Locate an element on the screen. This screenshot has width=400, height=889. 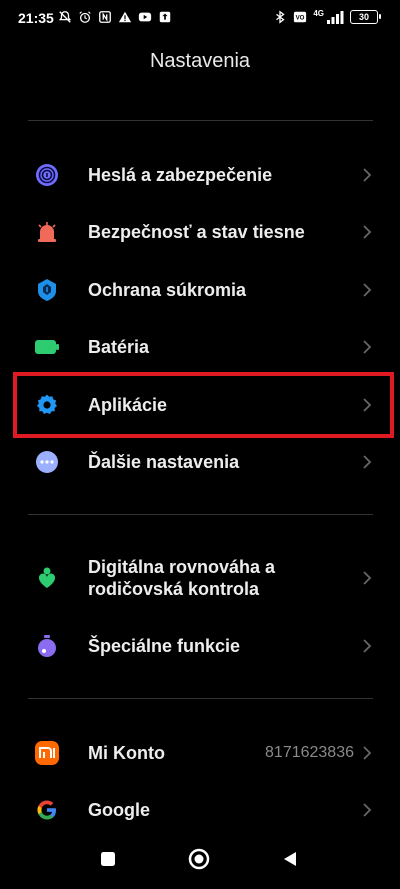
nfc-icon is located at coordinates (105, 17).